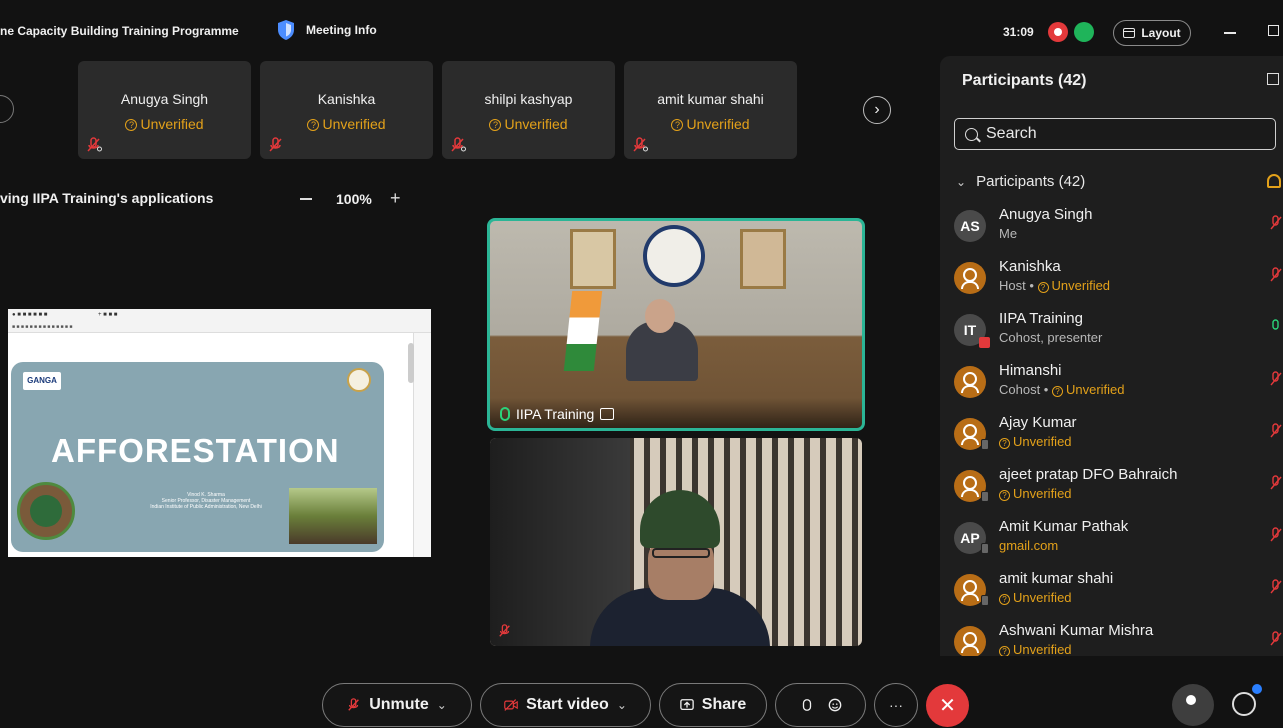 Image resolution: width=1283 pixels, height=728 pixels. I want to click on participant-search, so click(1115, 134).